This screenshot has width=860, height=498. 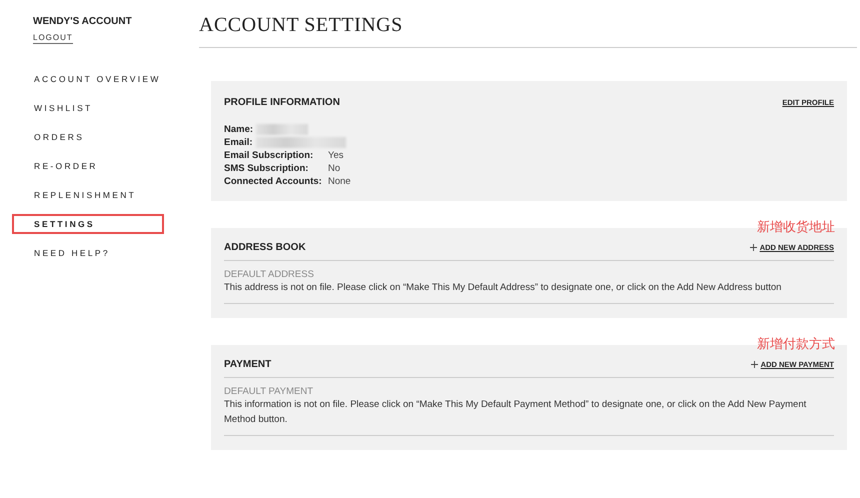 I want to click on annotation-text: 新增付款方式, so click(x=796, y=344).